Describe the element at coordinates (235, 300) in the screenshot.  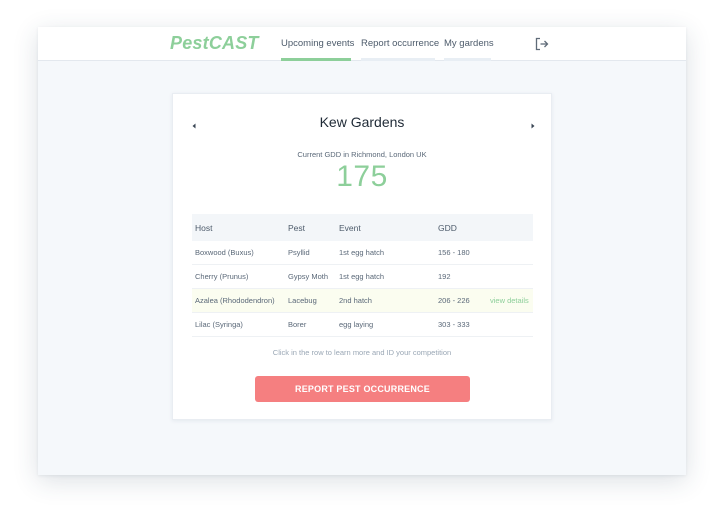
I see `cell-host: Azalea (Rhododendron)` at that location.